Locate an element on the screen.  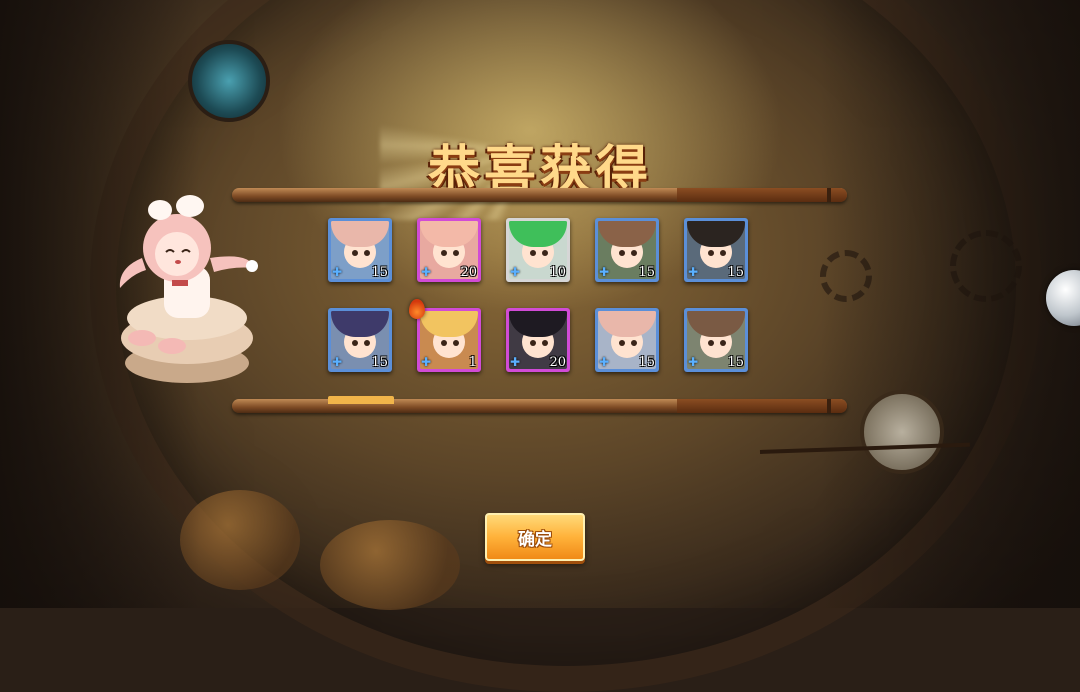
reward-card: ✚ 1 is located at coordinates (449, 340).